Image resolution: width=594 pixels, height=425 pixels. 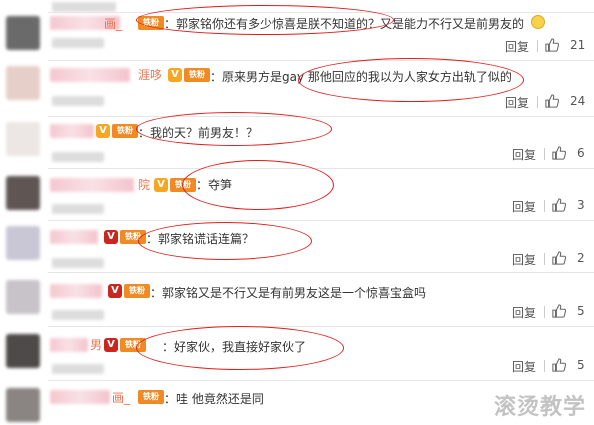 What do you see at coordinates (84, 7) in the screenshot?
I see `meta-timestamp` at bounding box center [84, 7].